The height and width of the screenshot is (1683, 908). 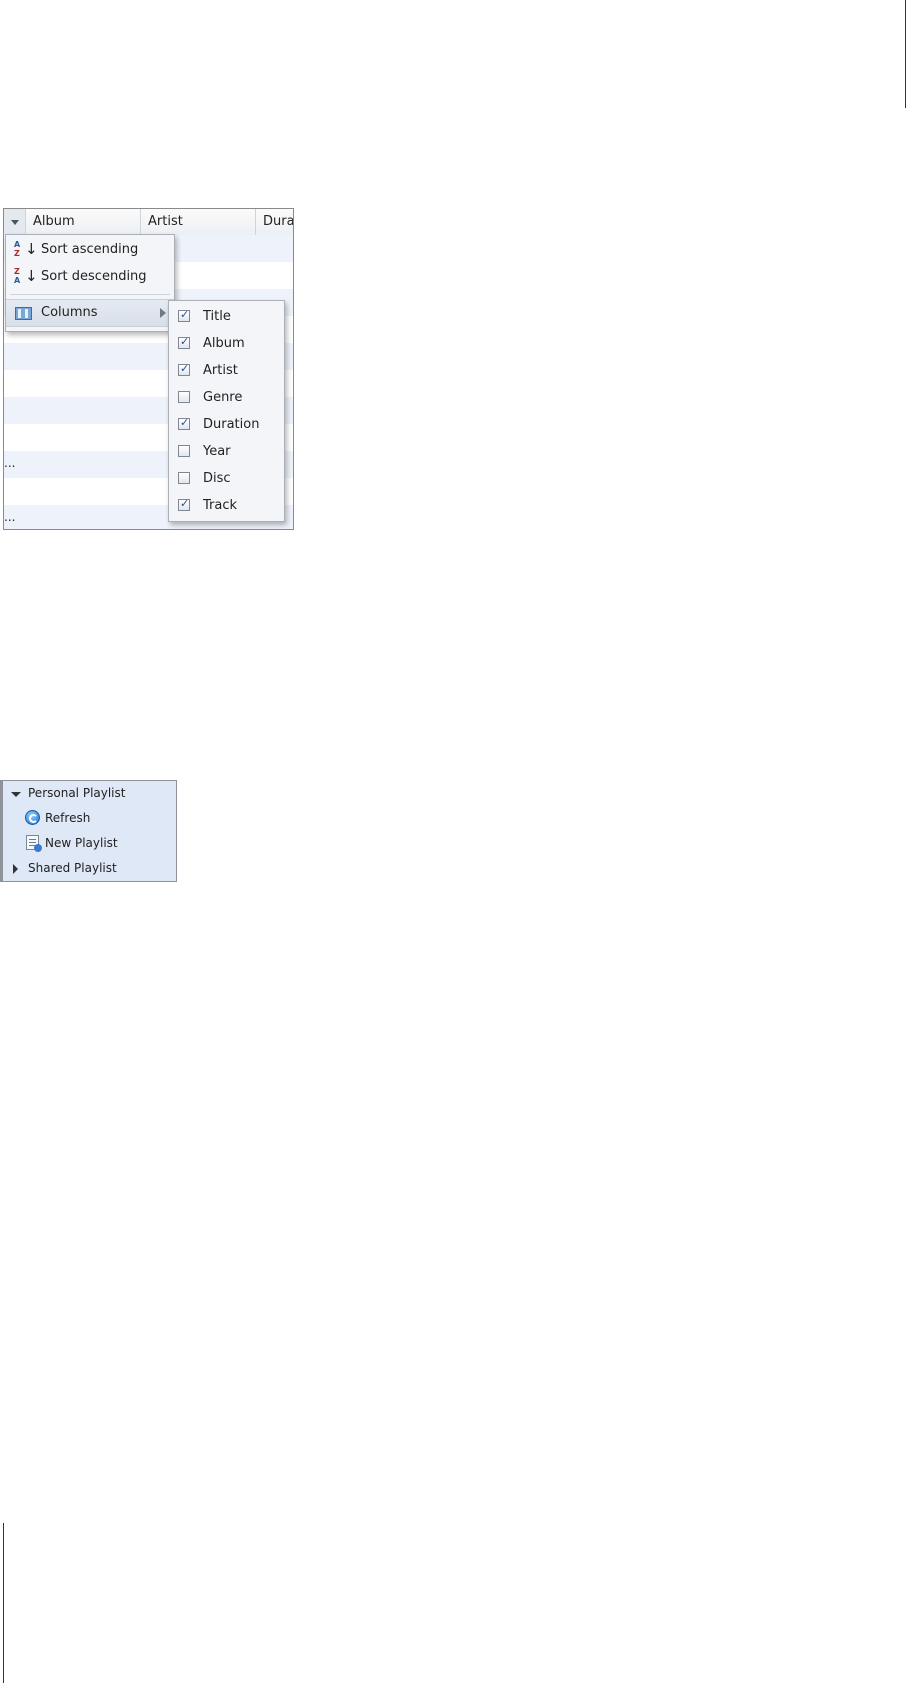 I want to click on column-toggle-year: Year, so click(x=226, y=451).